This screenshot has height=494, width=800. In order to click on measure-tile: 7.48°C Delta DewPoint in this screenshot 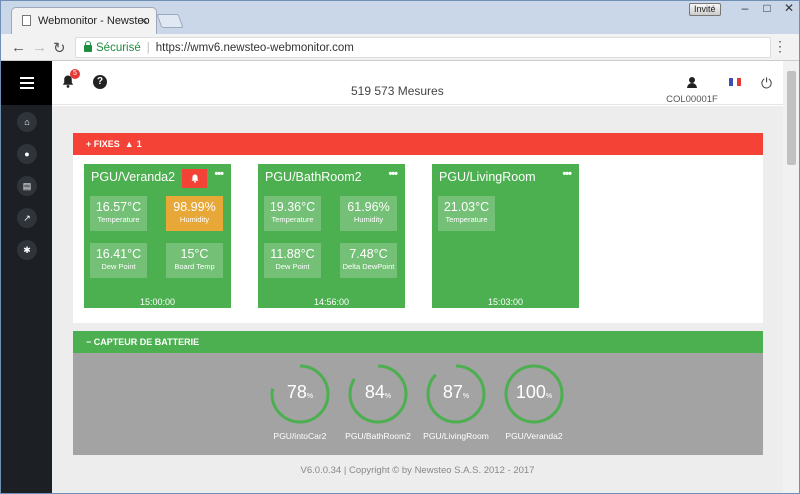, I will do `click(368, 260)`.